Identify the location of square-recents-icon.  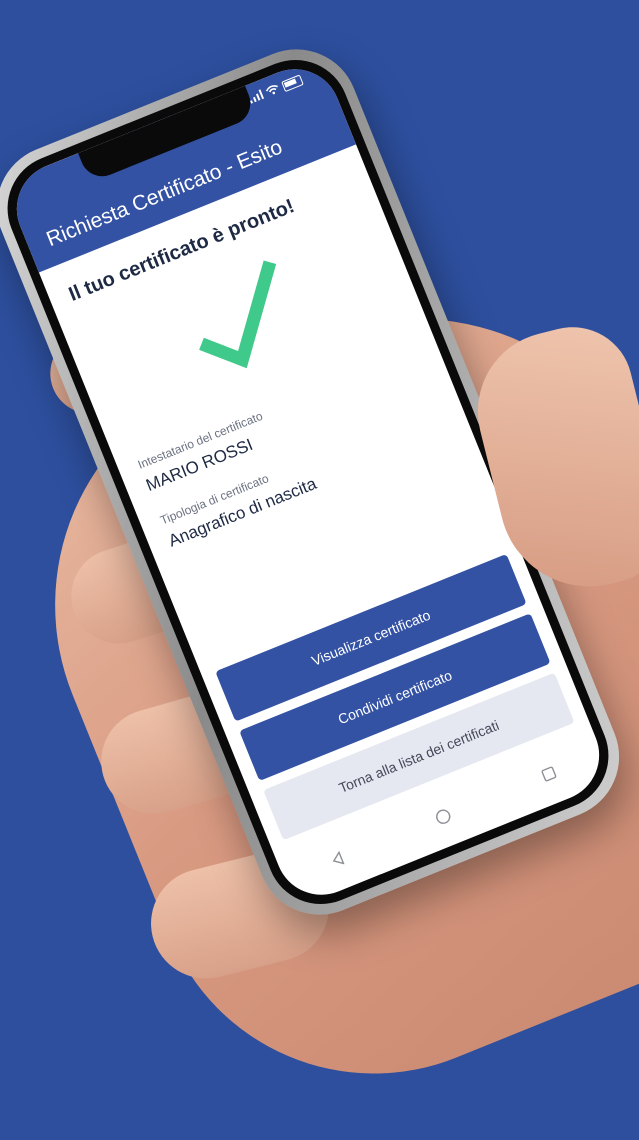
(548, 774).